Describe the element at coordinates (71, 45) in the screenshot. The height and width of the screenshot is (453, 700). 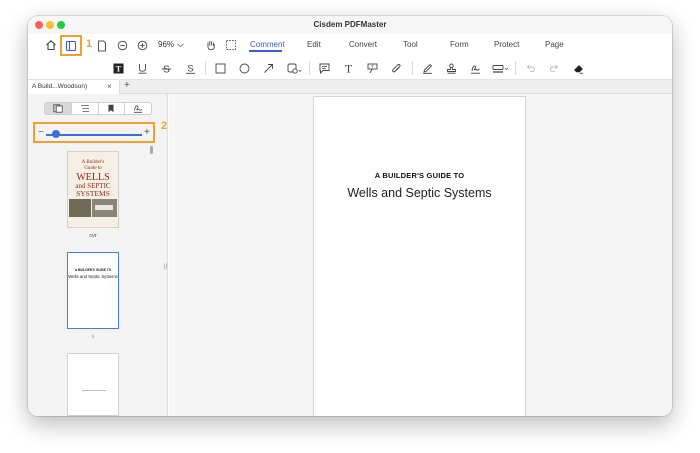
I see `sidebar-toggle-icon` at that location.